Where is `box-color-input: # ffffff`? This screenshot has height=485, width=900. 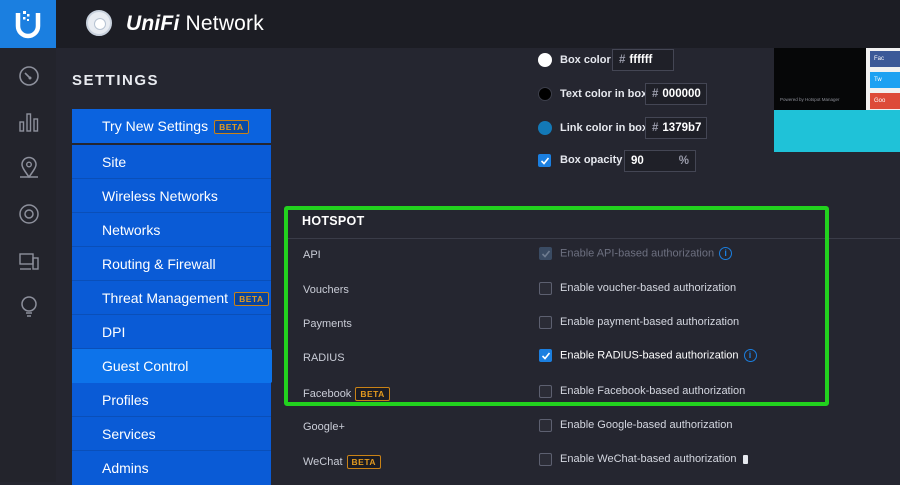 box-color-input: # ffffff is located at coordinates (643, 60).